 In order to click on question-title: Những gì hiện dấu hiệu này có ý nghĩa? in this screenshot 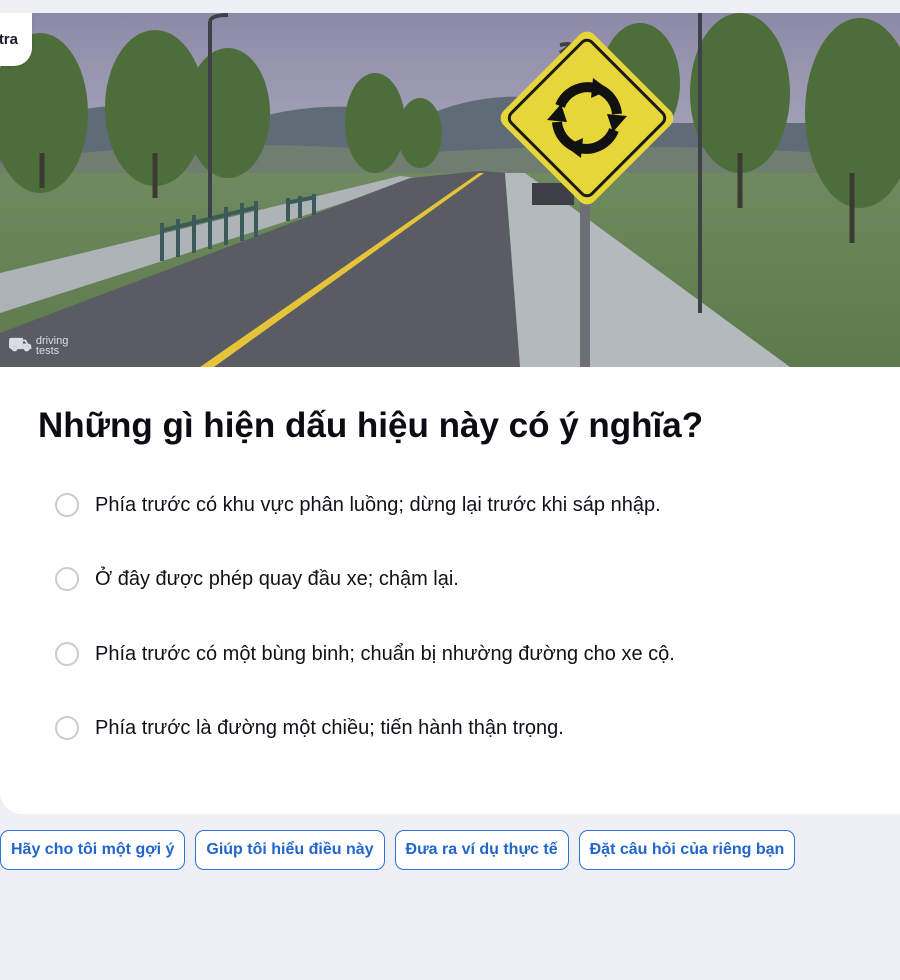, I will do `click(371, 425)`.